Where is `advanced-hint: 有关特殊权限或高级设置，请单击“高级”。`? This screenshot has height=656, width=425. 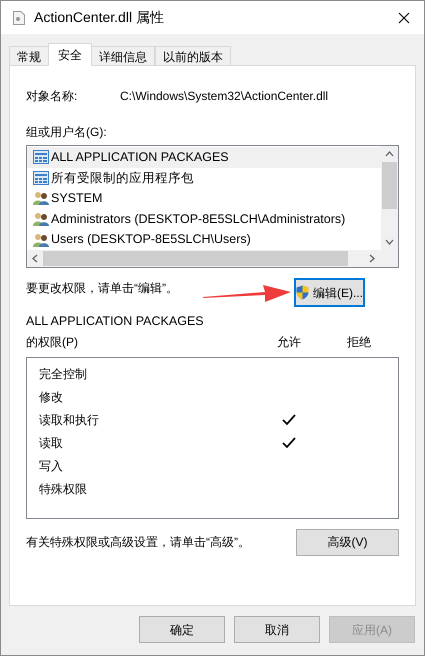
advanced-hint: 有关特殊权限或高级设置，请单击“高级”。 is located at coordinates (138, 542).